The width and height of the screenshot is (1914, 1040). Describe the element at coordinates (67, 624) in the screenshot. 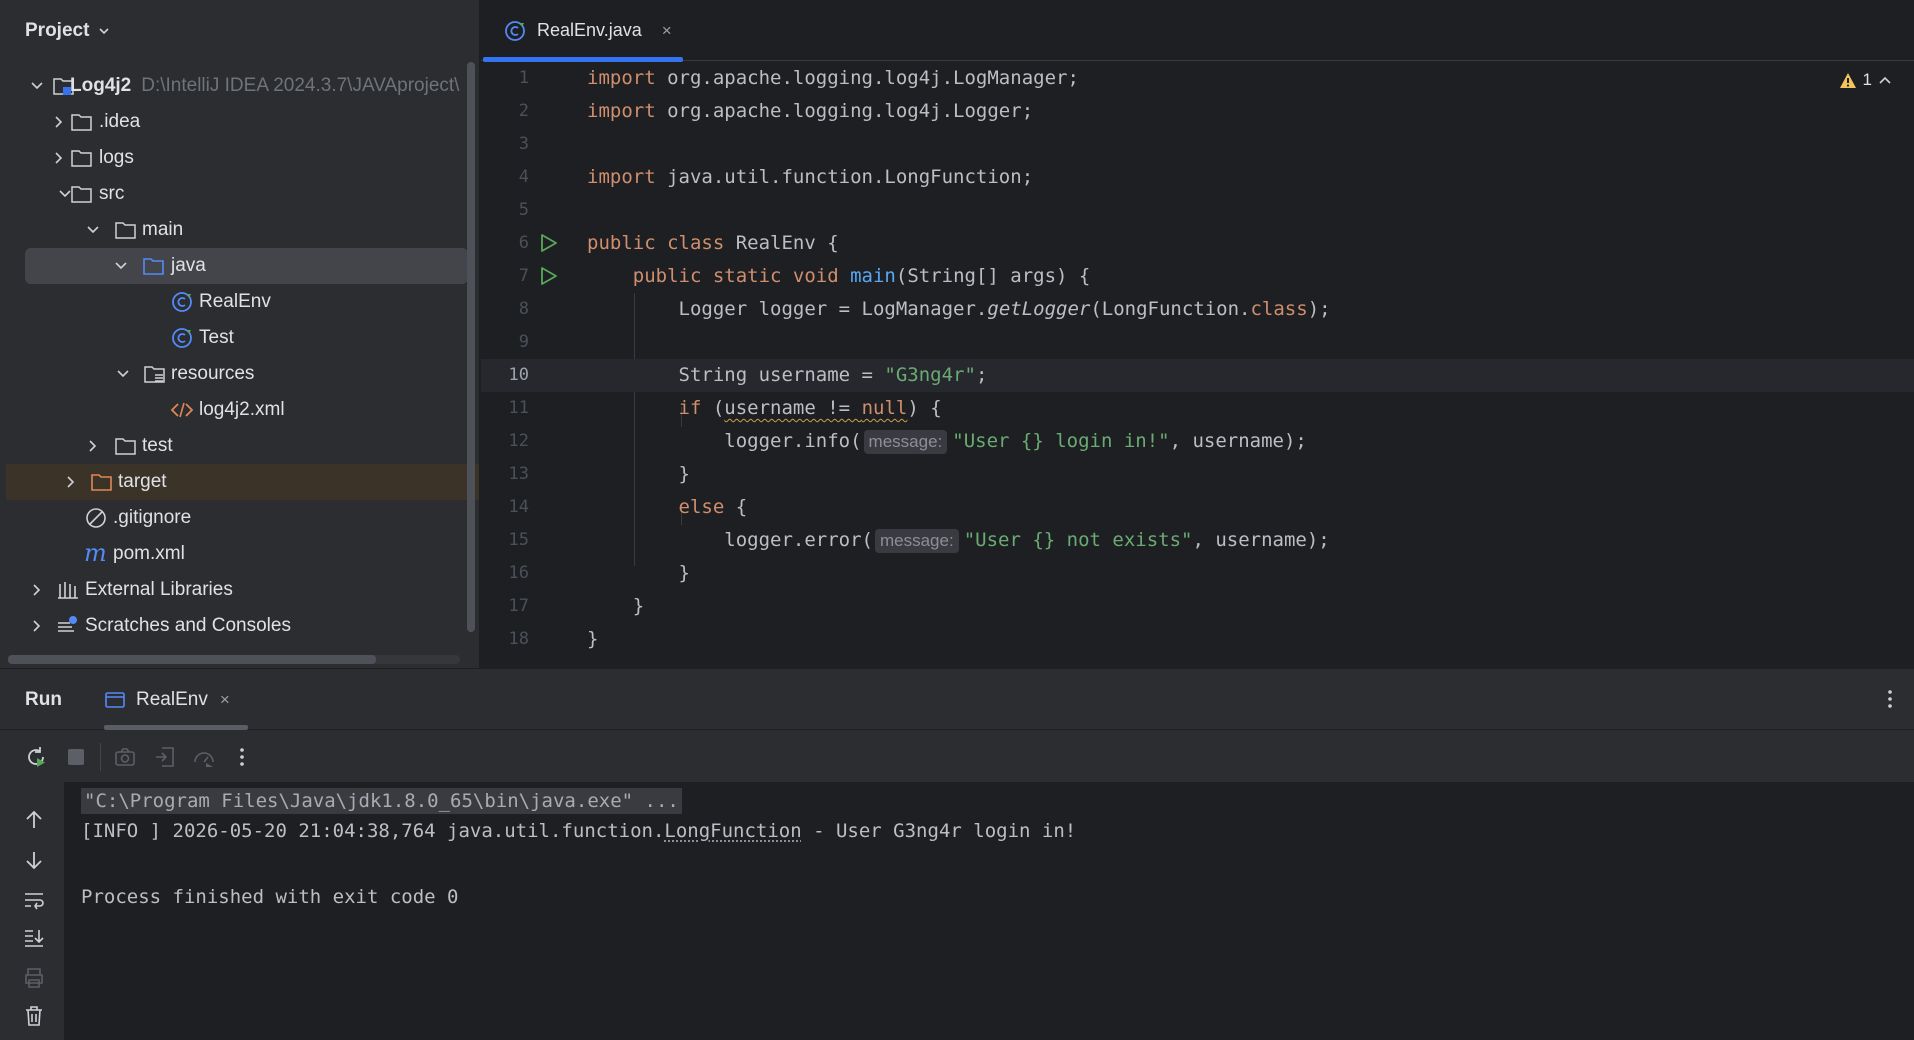

I see `scratches-icon` at that location.